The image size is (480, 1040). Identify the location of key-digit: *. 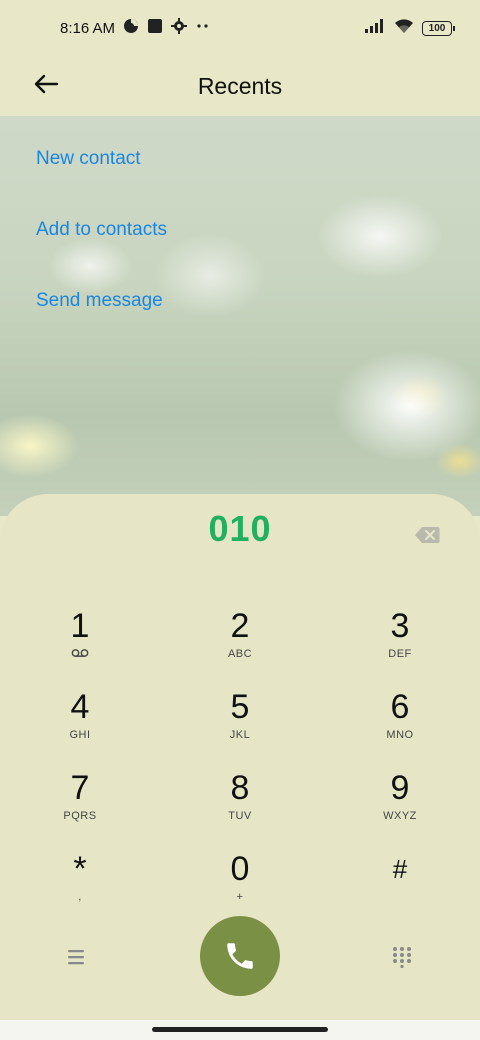
(80, 869).